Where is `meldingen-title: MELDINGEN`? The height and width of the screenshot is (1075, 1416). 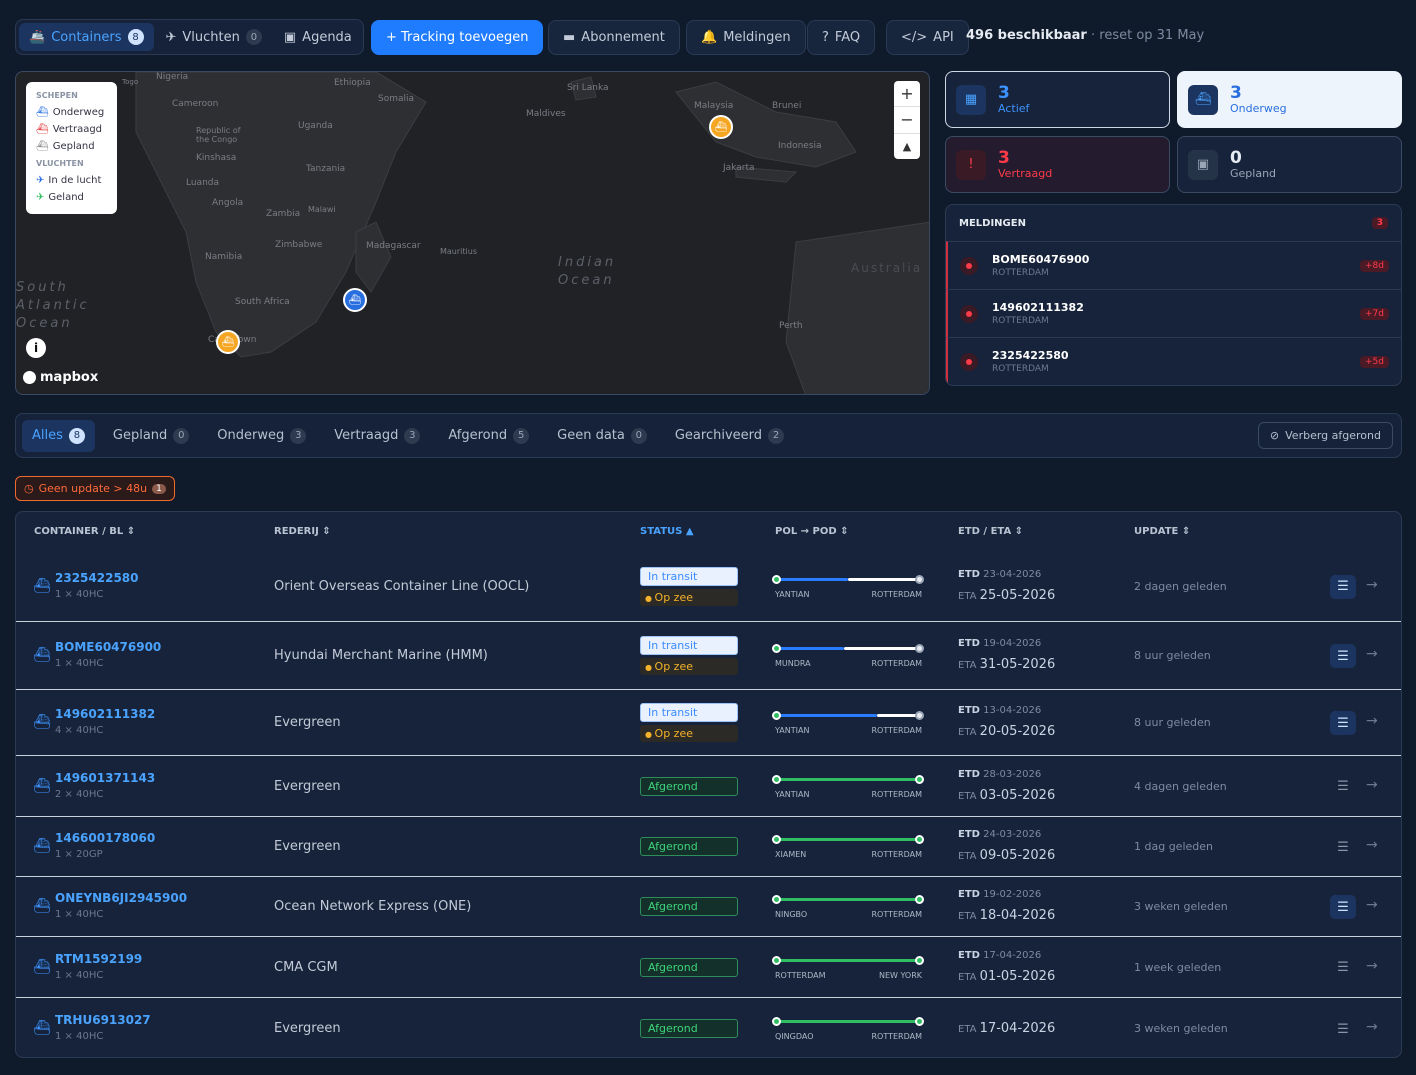
meldingen-title: MELDINGEN is located at coordinates (992, 223).